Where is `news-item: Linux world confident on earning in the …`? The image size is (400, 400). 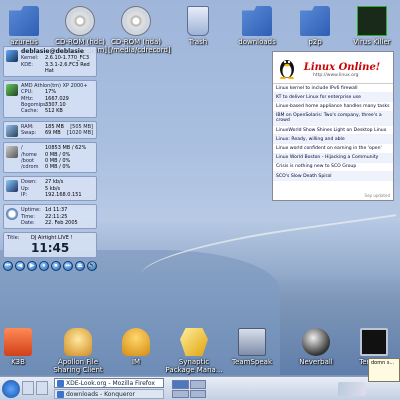
news-item: Linux world confident on earning in the … is located at coordinates (333, 149).